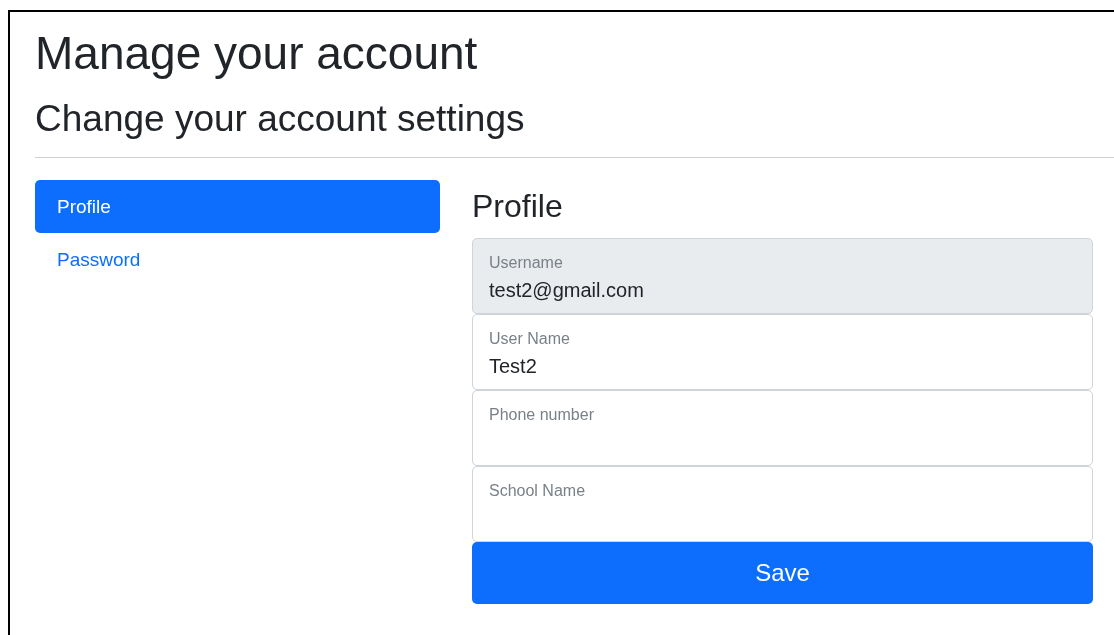 This screenshot has width=1114, height=635. I want to click on nav-link: Password, so click(237, 259).